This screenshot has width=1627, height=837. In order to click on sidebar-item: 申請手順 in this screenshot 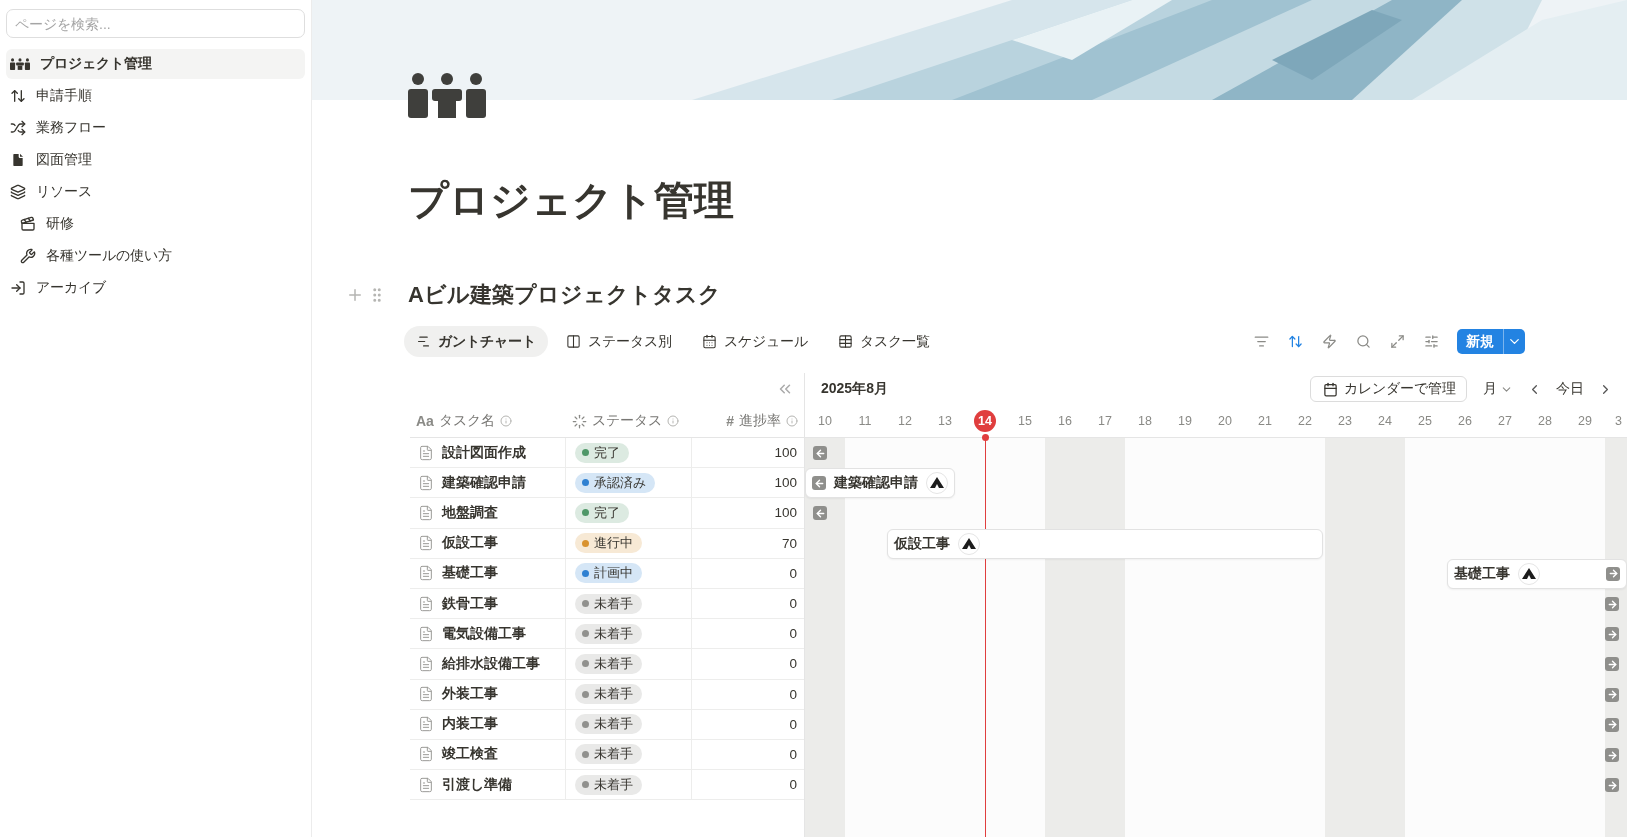, I will do `click(155, 96)`.